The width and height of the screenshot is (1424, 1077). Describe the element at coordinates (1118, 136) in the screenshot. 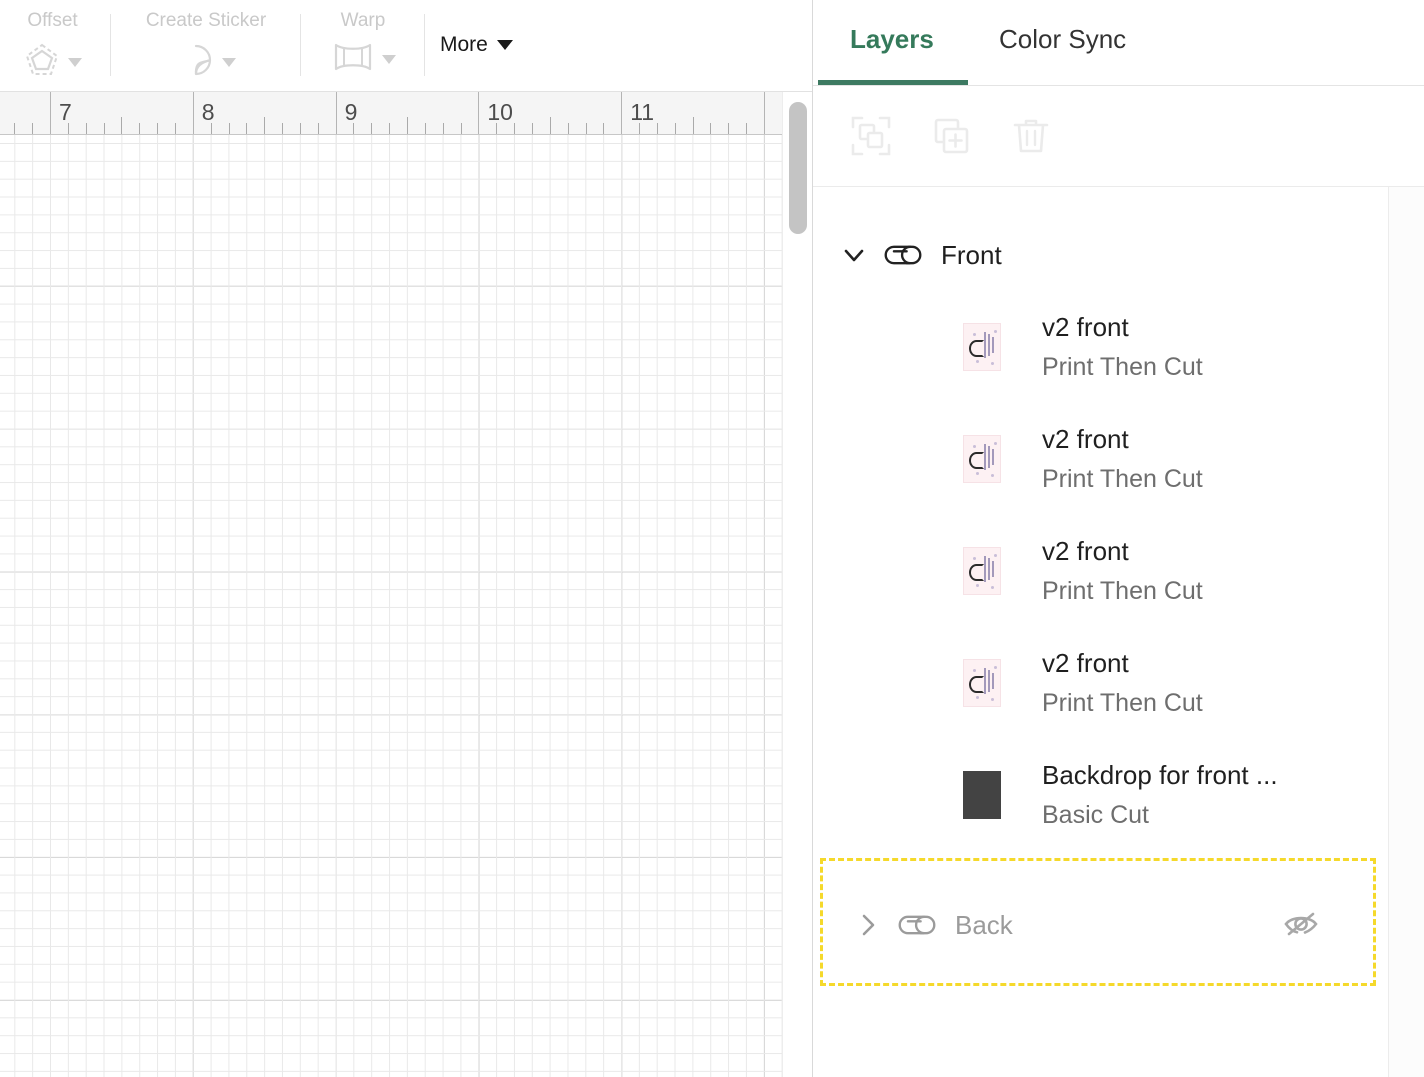

I see `layers-action-bar` at that location.